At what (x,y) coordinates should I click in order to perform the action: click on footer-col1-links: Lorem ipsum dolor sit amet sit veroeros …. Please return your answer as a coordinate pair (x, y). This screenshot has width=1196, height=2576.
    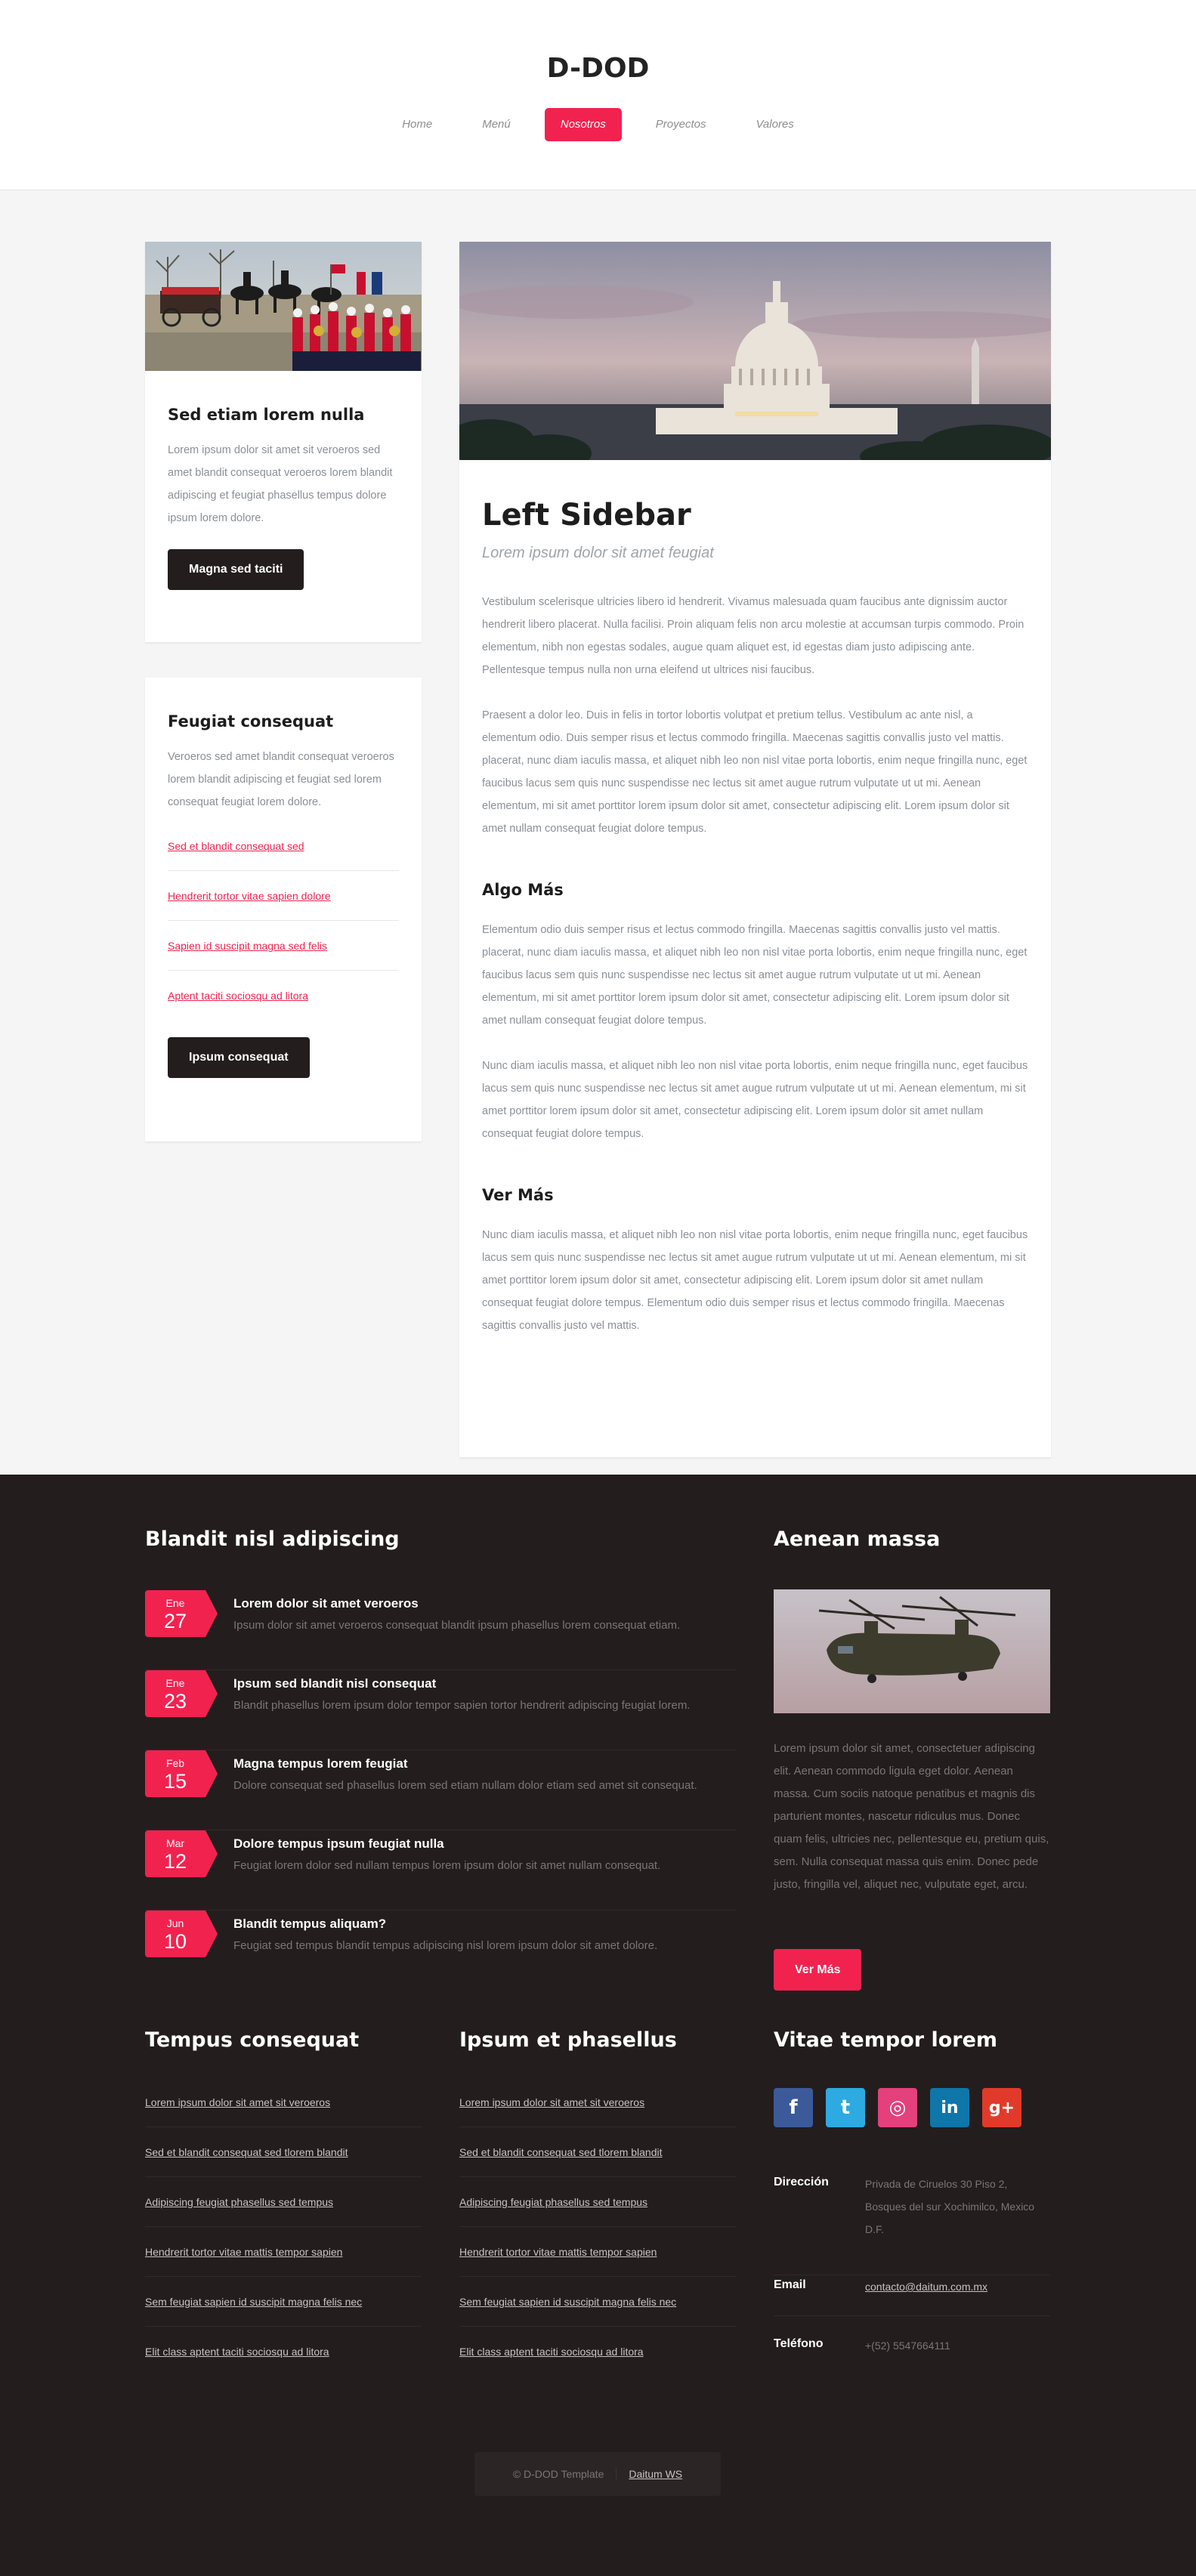
    Looking at the image, I should click on (283, 2227).